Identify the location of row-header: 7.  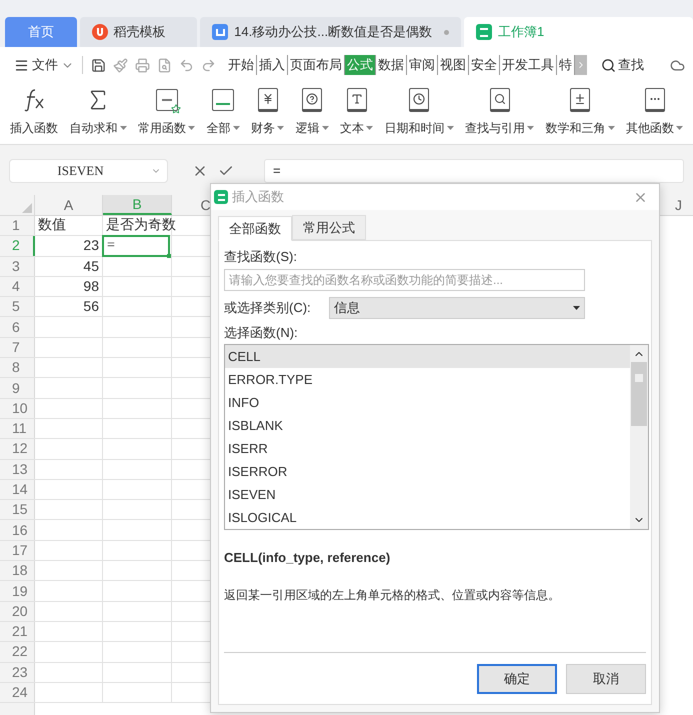
(17, 348).